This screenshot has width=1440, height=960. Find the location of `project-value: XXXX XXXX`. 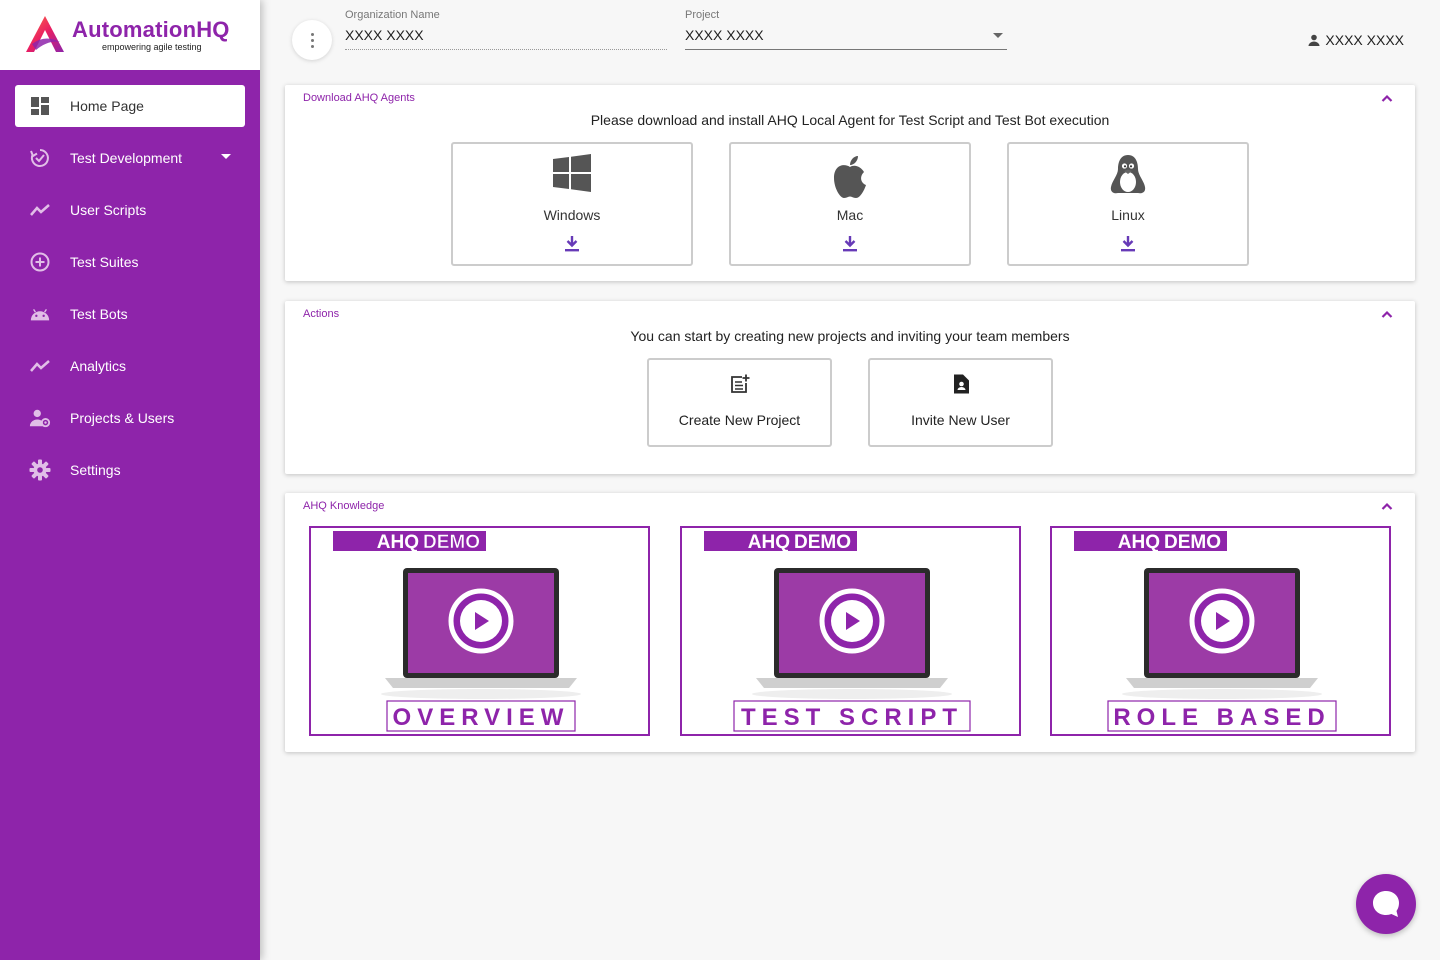

project-value: XXXX XXXX is located at coordinates (724, 35).